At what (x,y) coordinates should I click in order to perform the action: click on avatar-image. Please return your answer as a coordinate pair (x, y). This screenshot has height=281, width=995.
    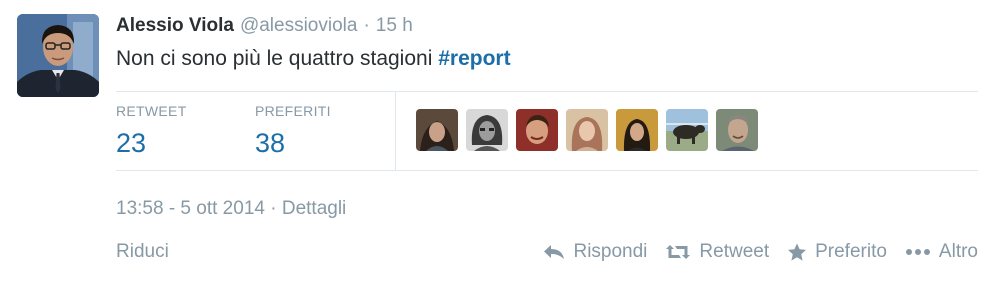
    Looking at the image, I should click on (58, 55).